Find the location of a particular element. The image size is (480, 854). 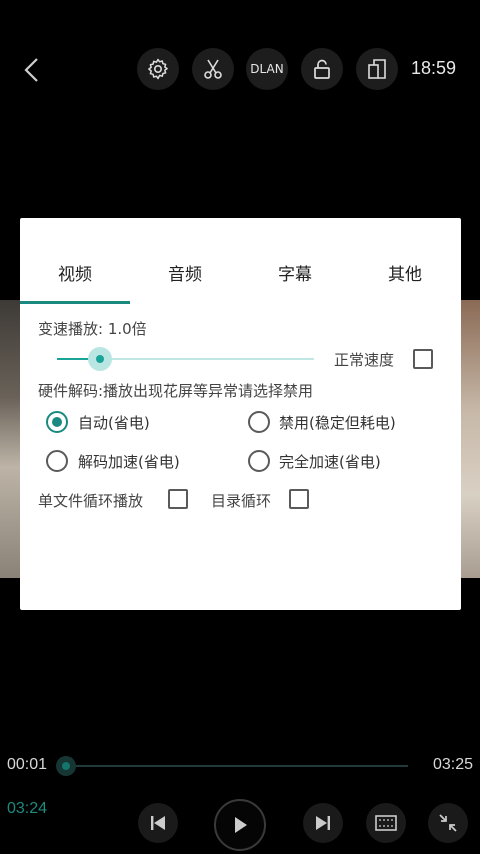

decode-full-accel-label: 完全加速(省电) is located at coordinates (330, 461).